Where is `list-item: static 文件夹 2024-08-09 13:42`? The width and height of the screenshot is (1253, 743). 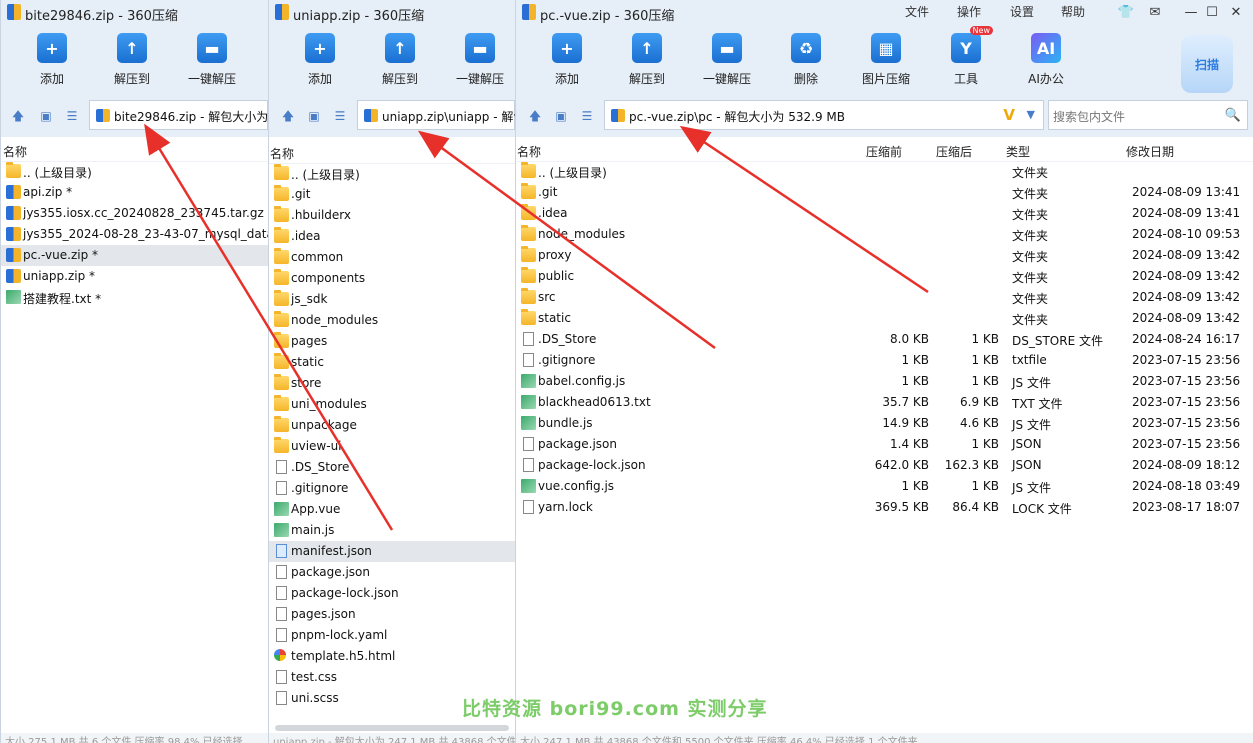
list-item: static 文件夹 2024-08-09 13:42 is located at coordinates (884, 318).